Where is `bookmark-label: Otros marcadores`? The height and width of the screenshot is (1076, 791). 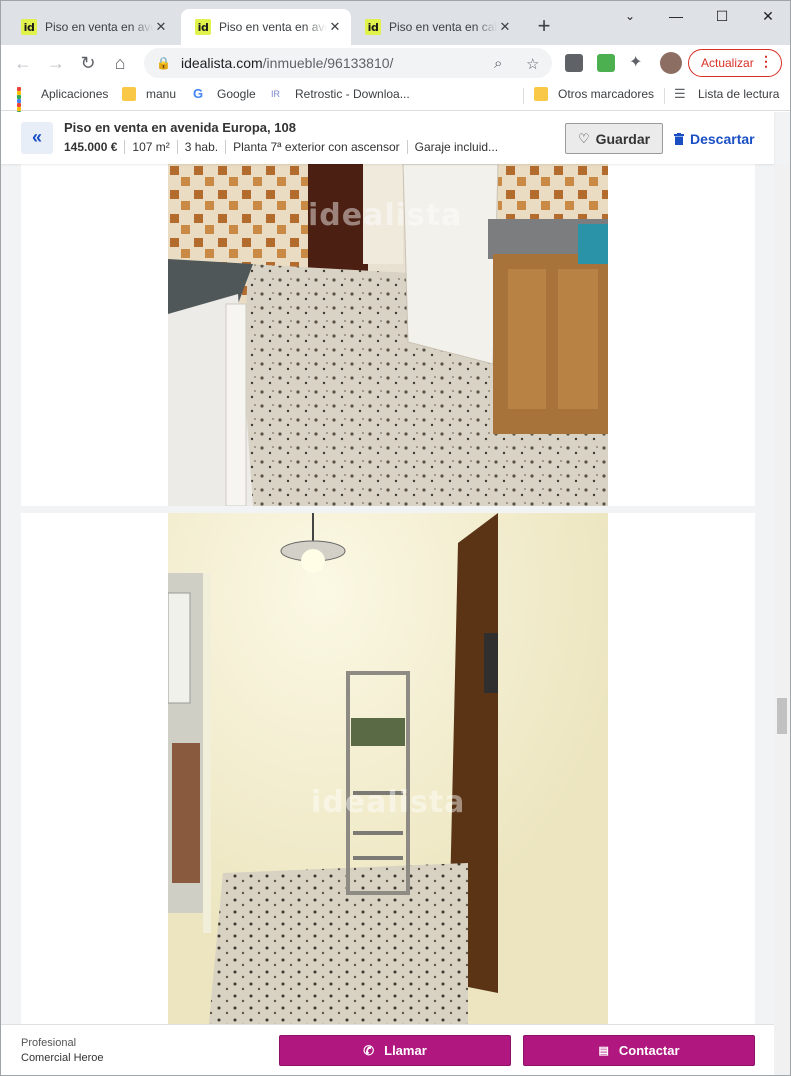 bookmark-label: Otros marcadores is located at coordinates (606, 94).